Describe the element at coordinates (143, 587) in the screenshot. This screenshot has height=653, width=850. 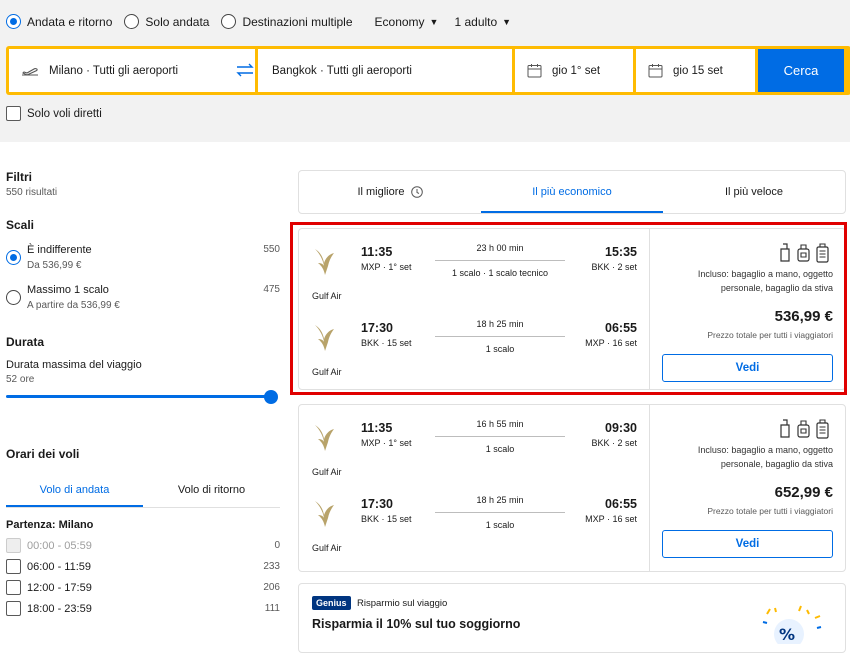
I see `time-range-row: 12:00 - 17:59 206` at that location.